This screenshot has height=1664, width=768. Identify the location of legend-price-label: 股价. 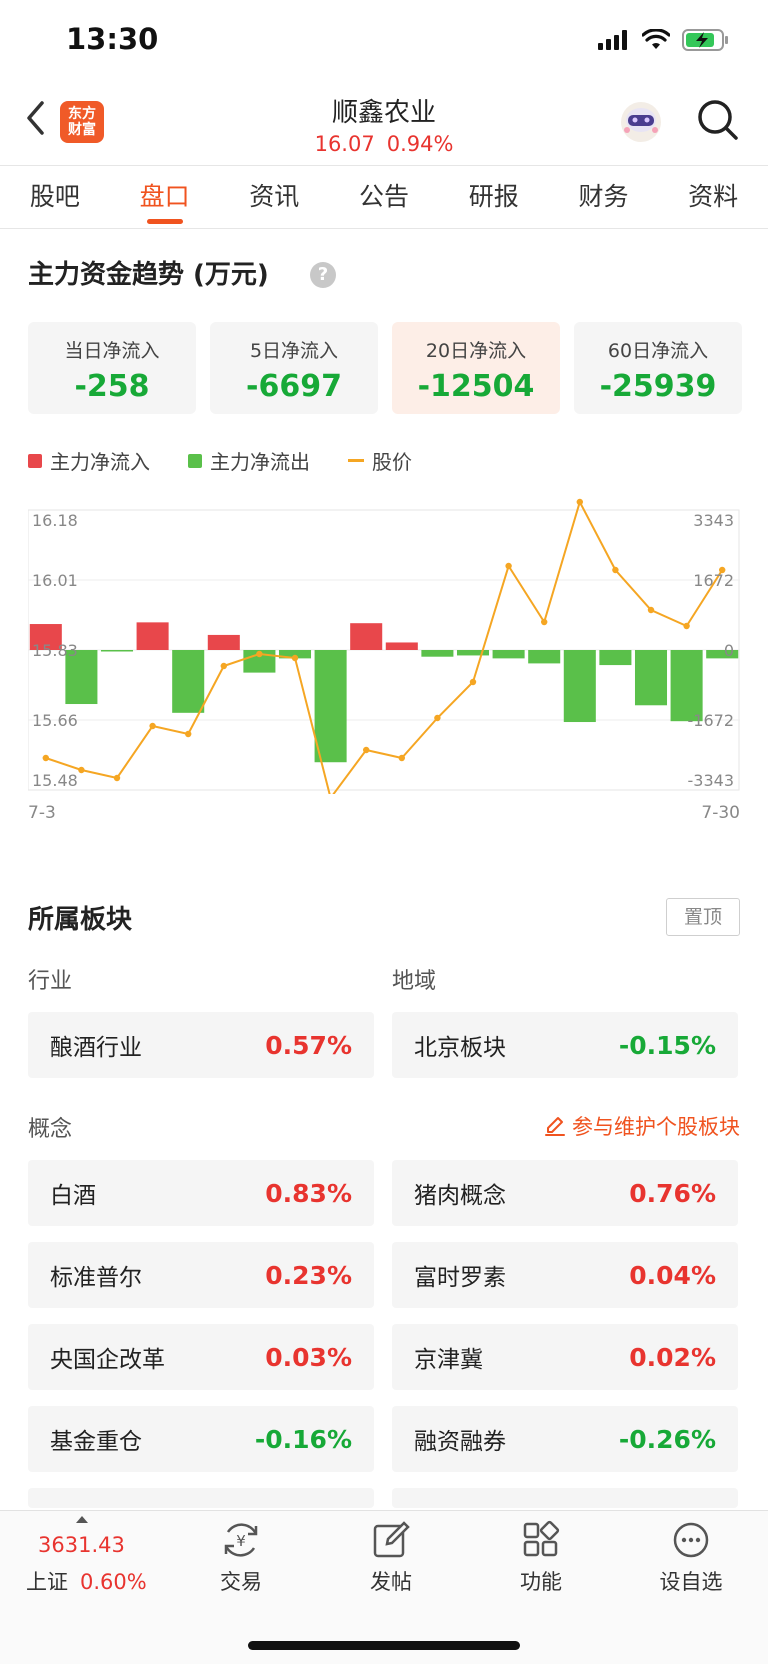
(392, 462).